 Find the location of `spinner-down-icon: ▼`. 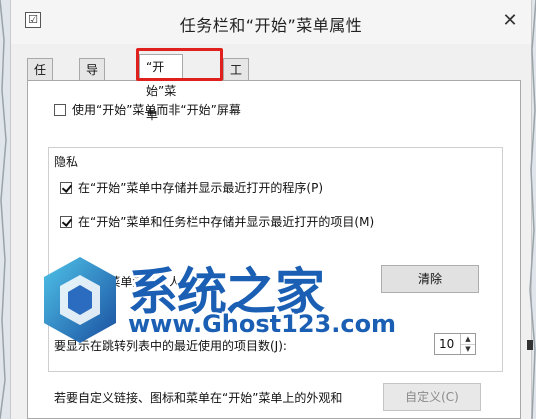

spinner-down-icon: ▼ is located at coordinates (468, 349).